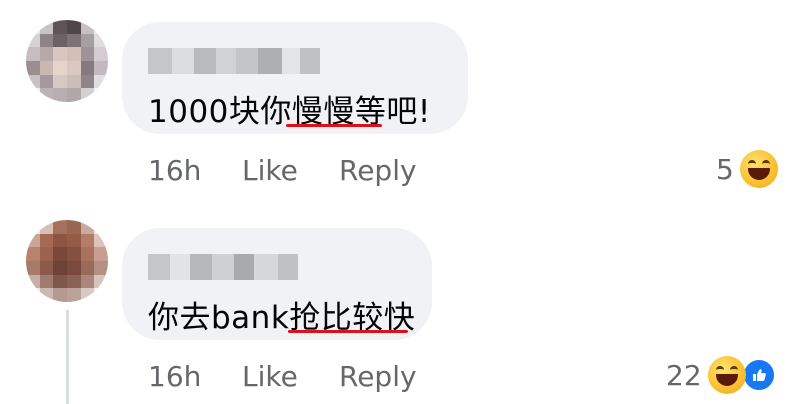 The height and width of the screenshot is (404, 800). Describe the element at coordinates (725, 169) in the screenshot. I see `reaction-count: 5` at that location.